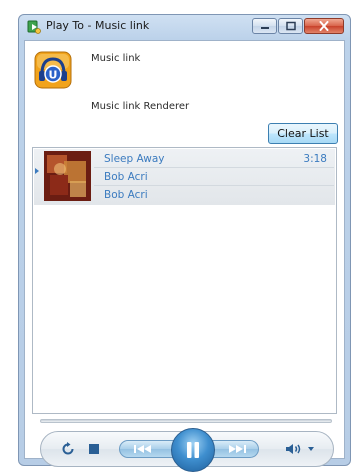 This screenshot has height=474, width=357. I want to click on track-artist: Bob Acri, so click(126, 177).